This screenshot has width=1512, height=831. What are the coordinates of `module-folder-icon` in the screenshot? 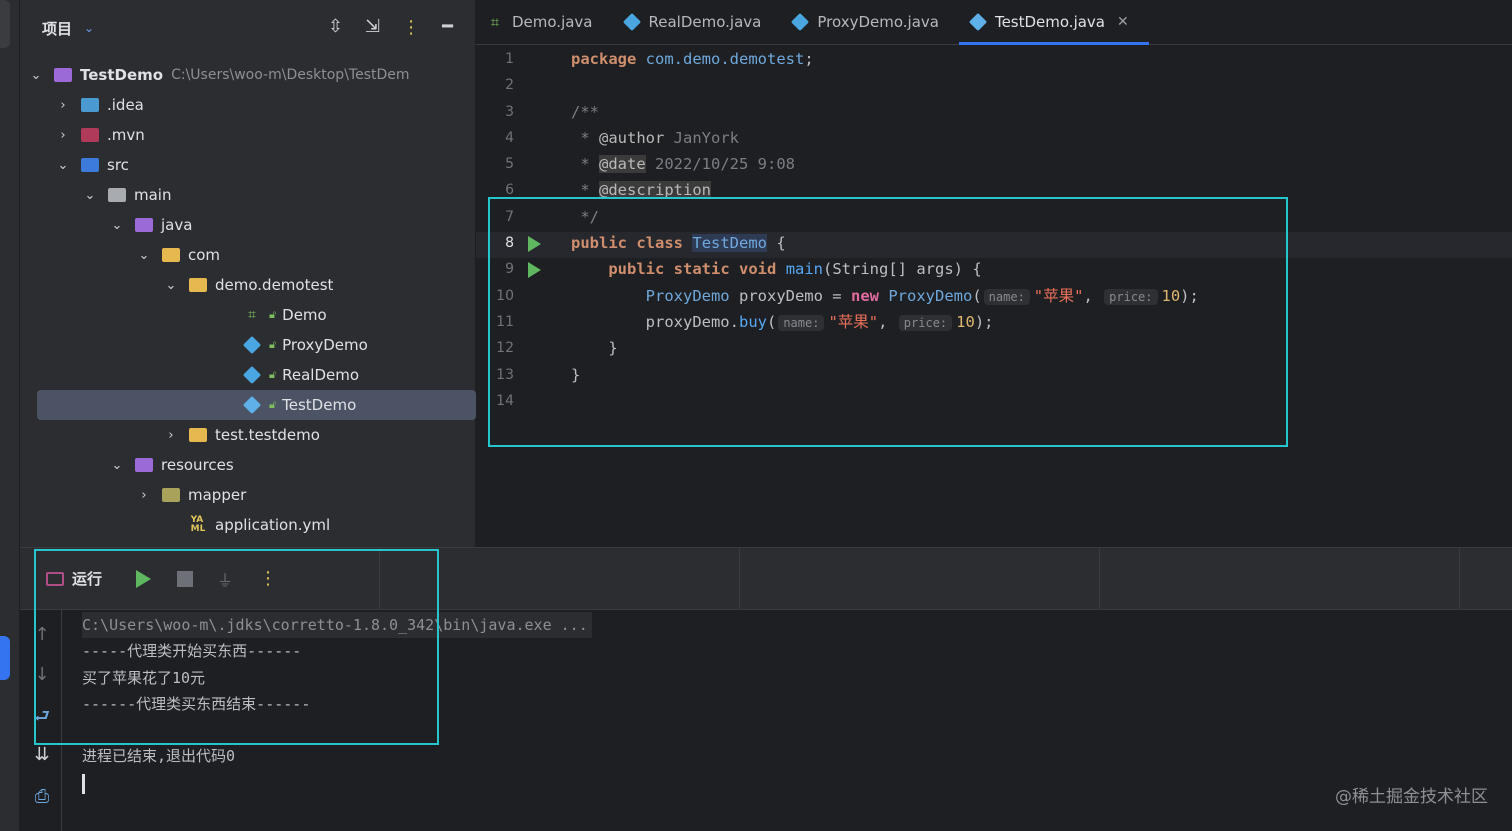 It's located at (63, 75).